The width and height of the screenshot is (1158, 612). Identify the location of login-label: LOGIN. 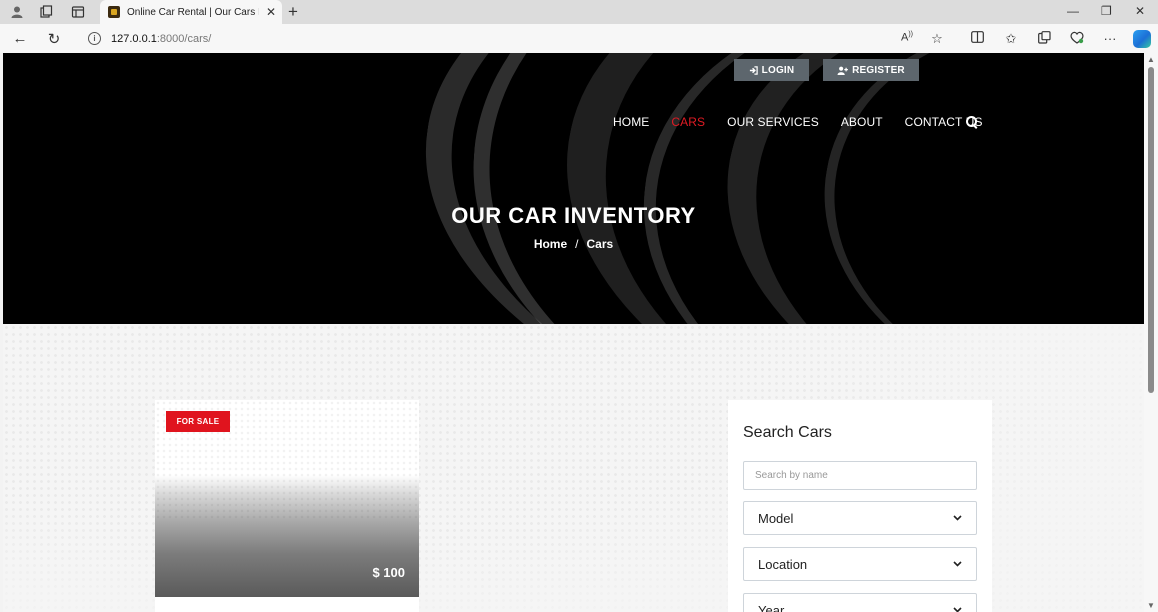
(778, 70).